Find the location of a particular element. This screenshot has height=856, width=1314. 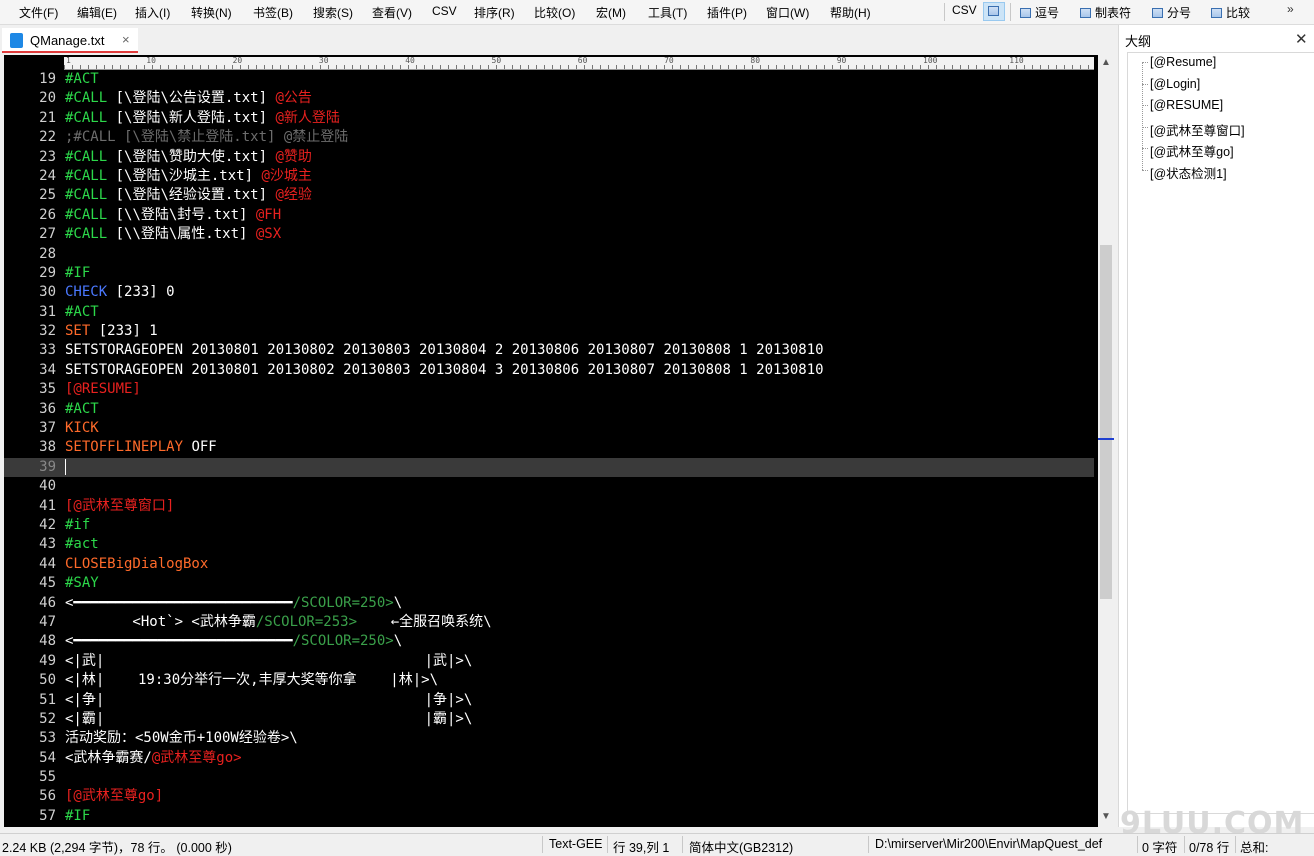

code-line: 55 is located at coordinates (549, 777).